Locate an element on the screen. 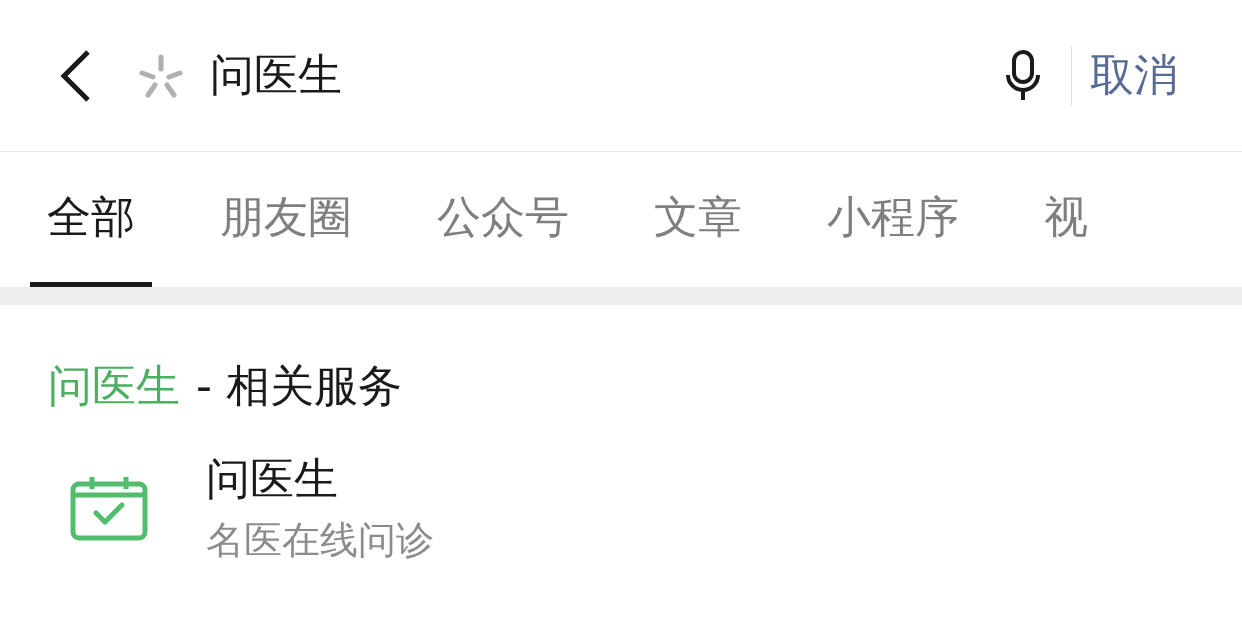  microphone-icon is located at coordinates (1023, 75).